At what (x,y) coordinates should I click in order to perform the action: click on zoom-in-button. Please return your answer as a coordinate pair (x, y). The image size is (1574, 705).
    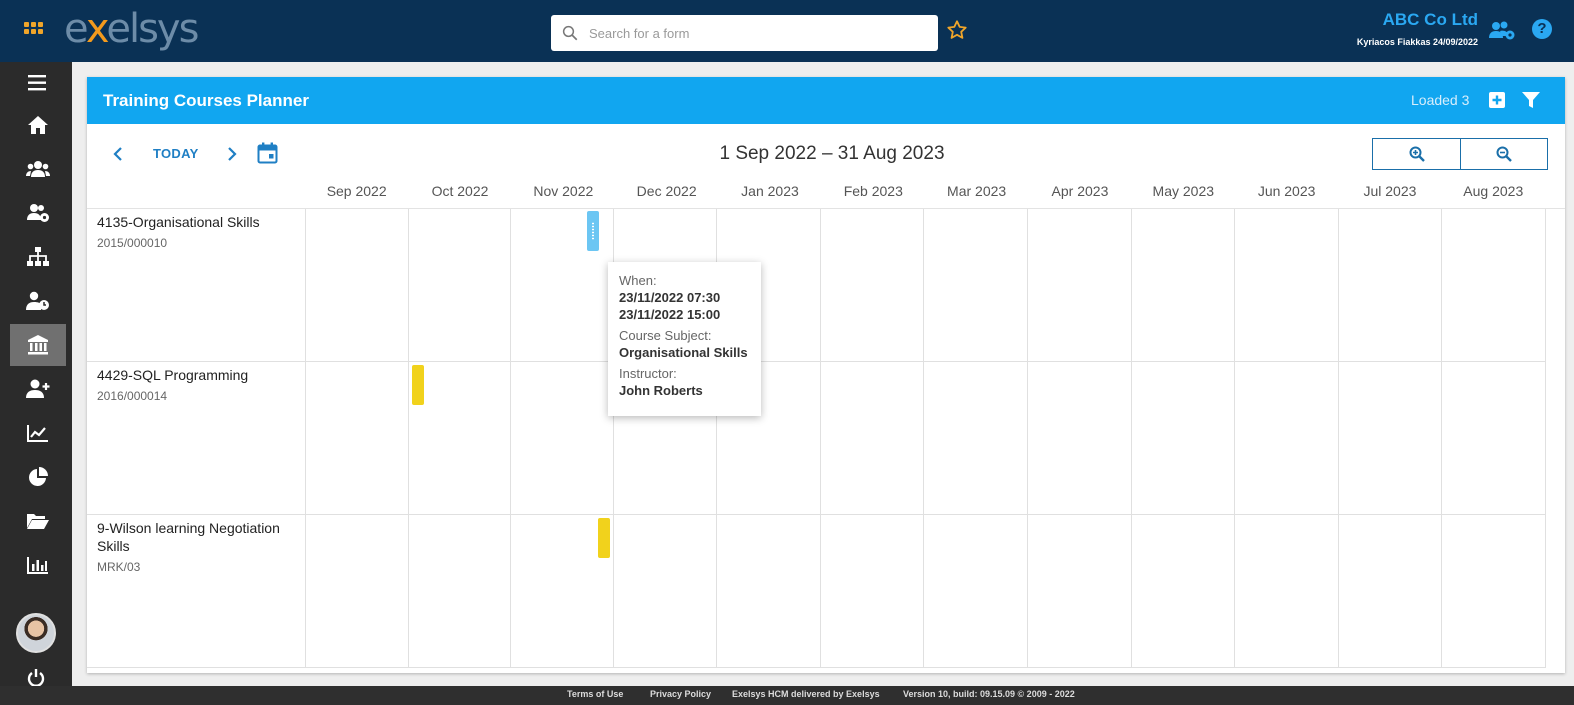
    Looking at the image, I should click on (1416, 154).